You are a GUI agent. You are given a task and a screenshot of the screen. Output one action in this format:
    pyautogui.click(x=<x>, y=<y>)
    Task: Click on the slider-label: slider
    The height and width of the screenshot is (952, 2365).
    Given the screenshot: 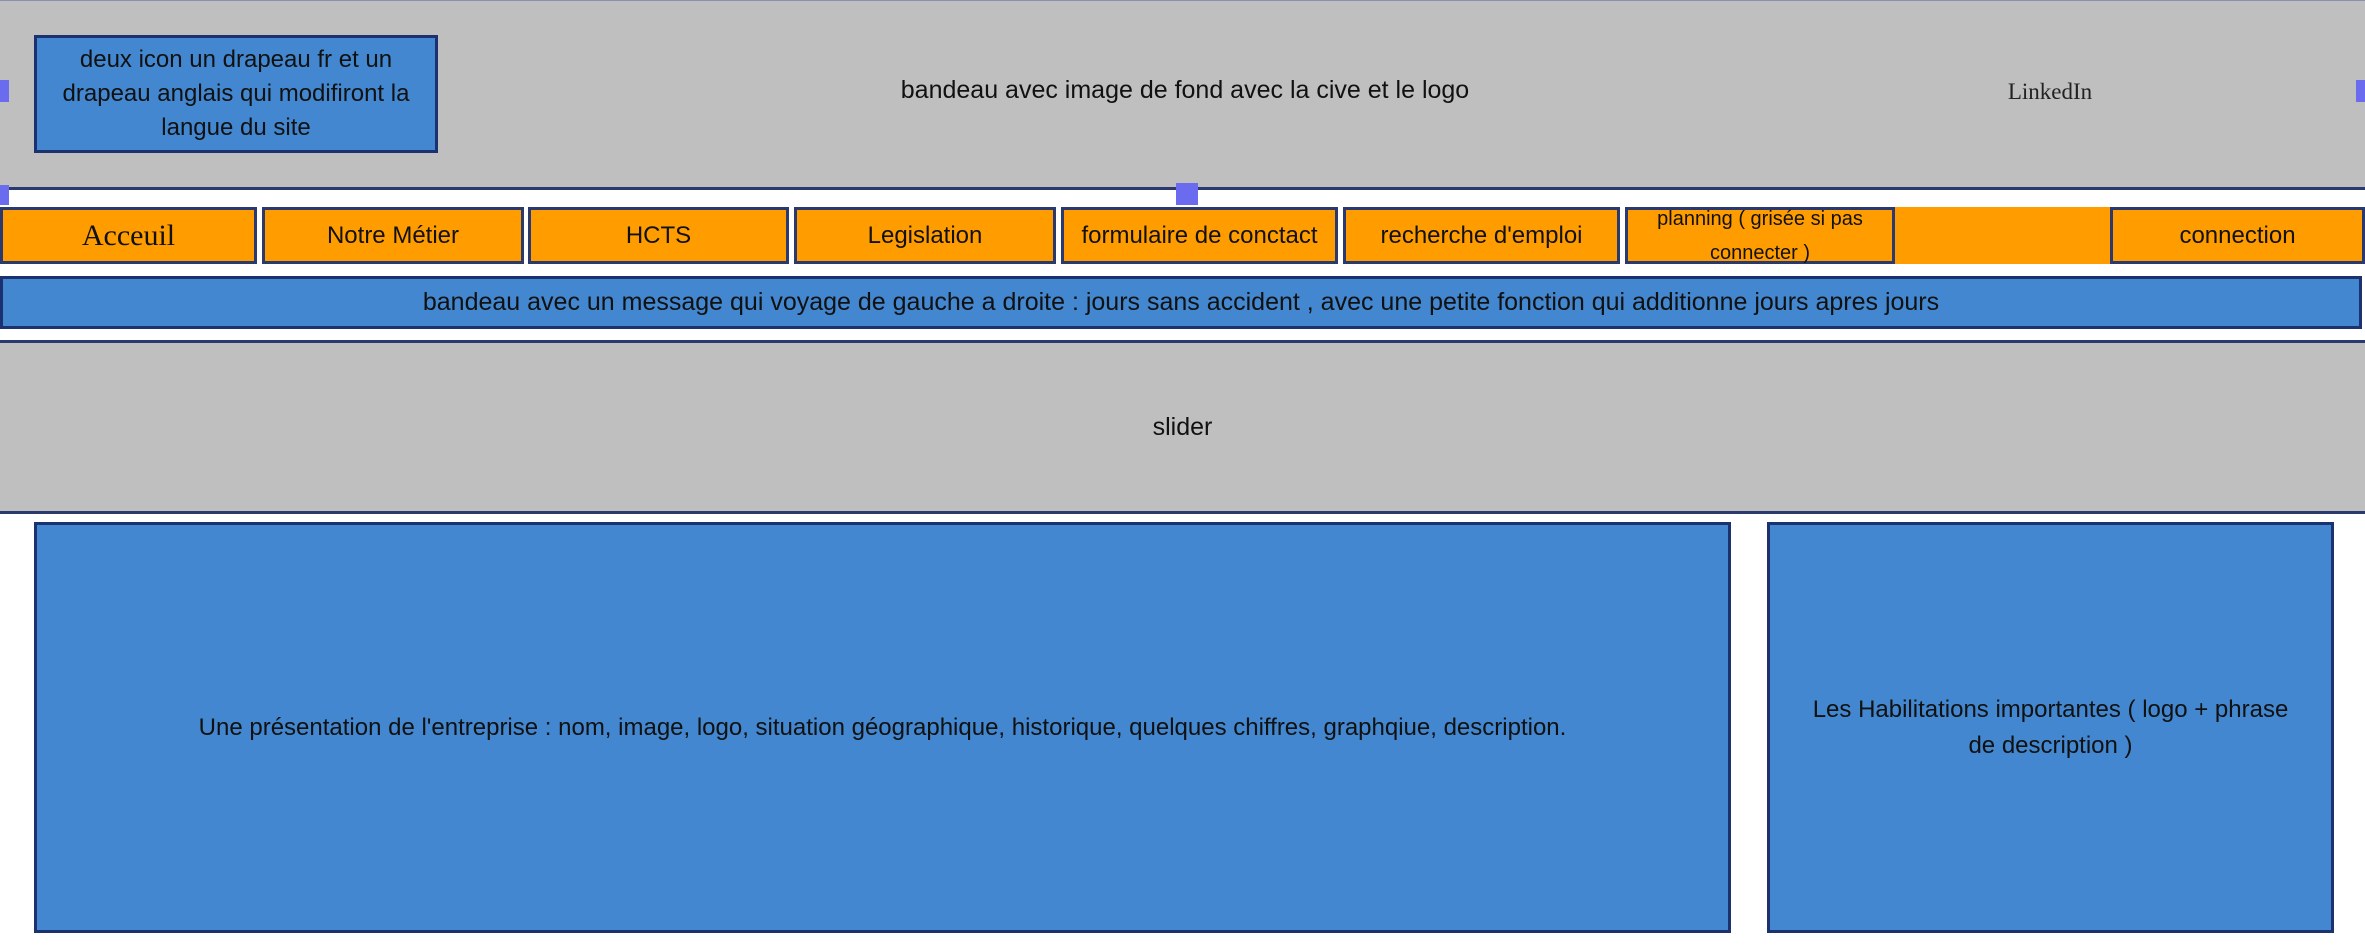 What is the action you would take?
    pyautogui.click(x=1182, y=426)
    